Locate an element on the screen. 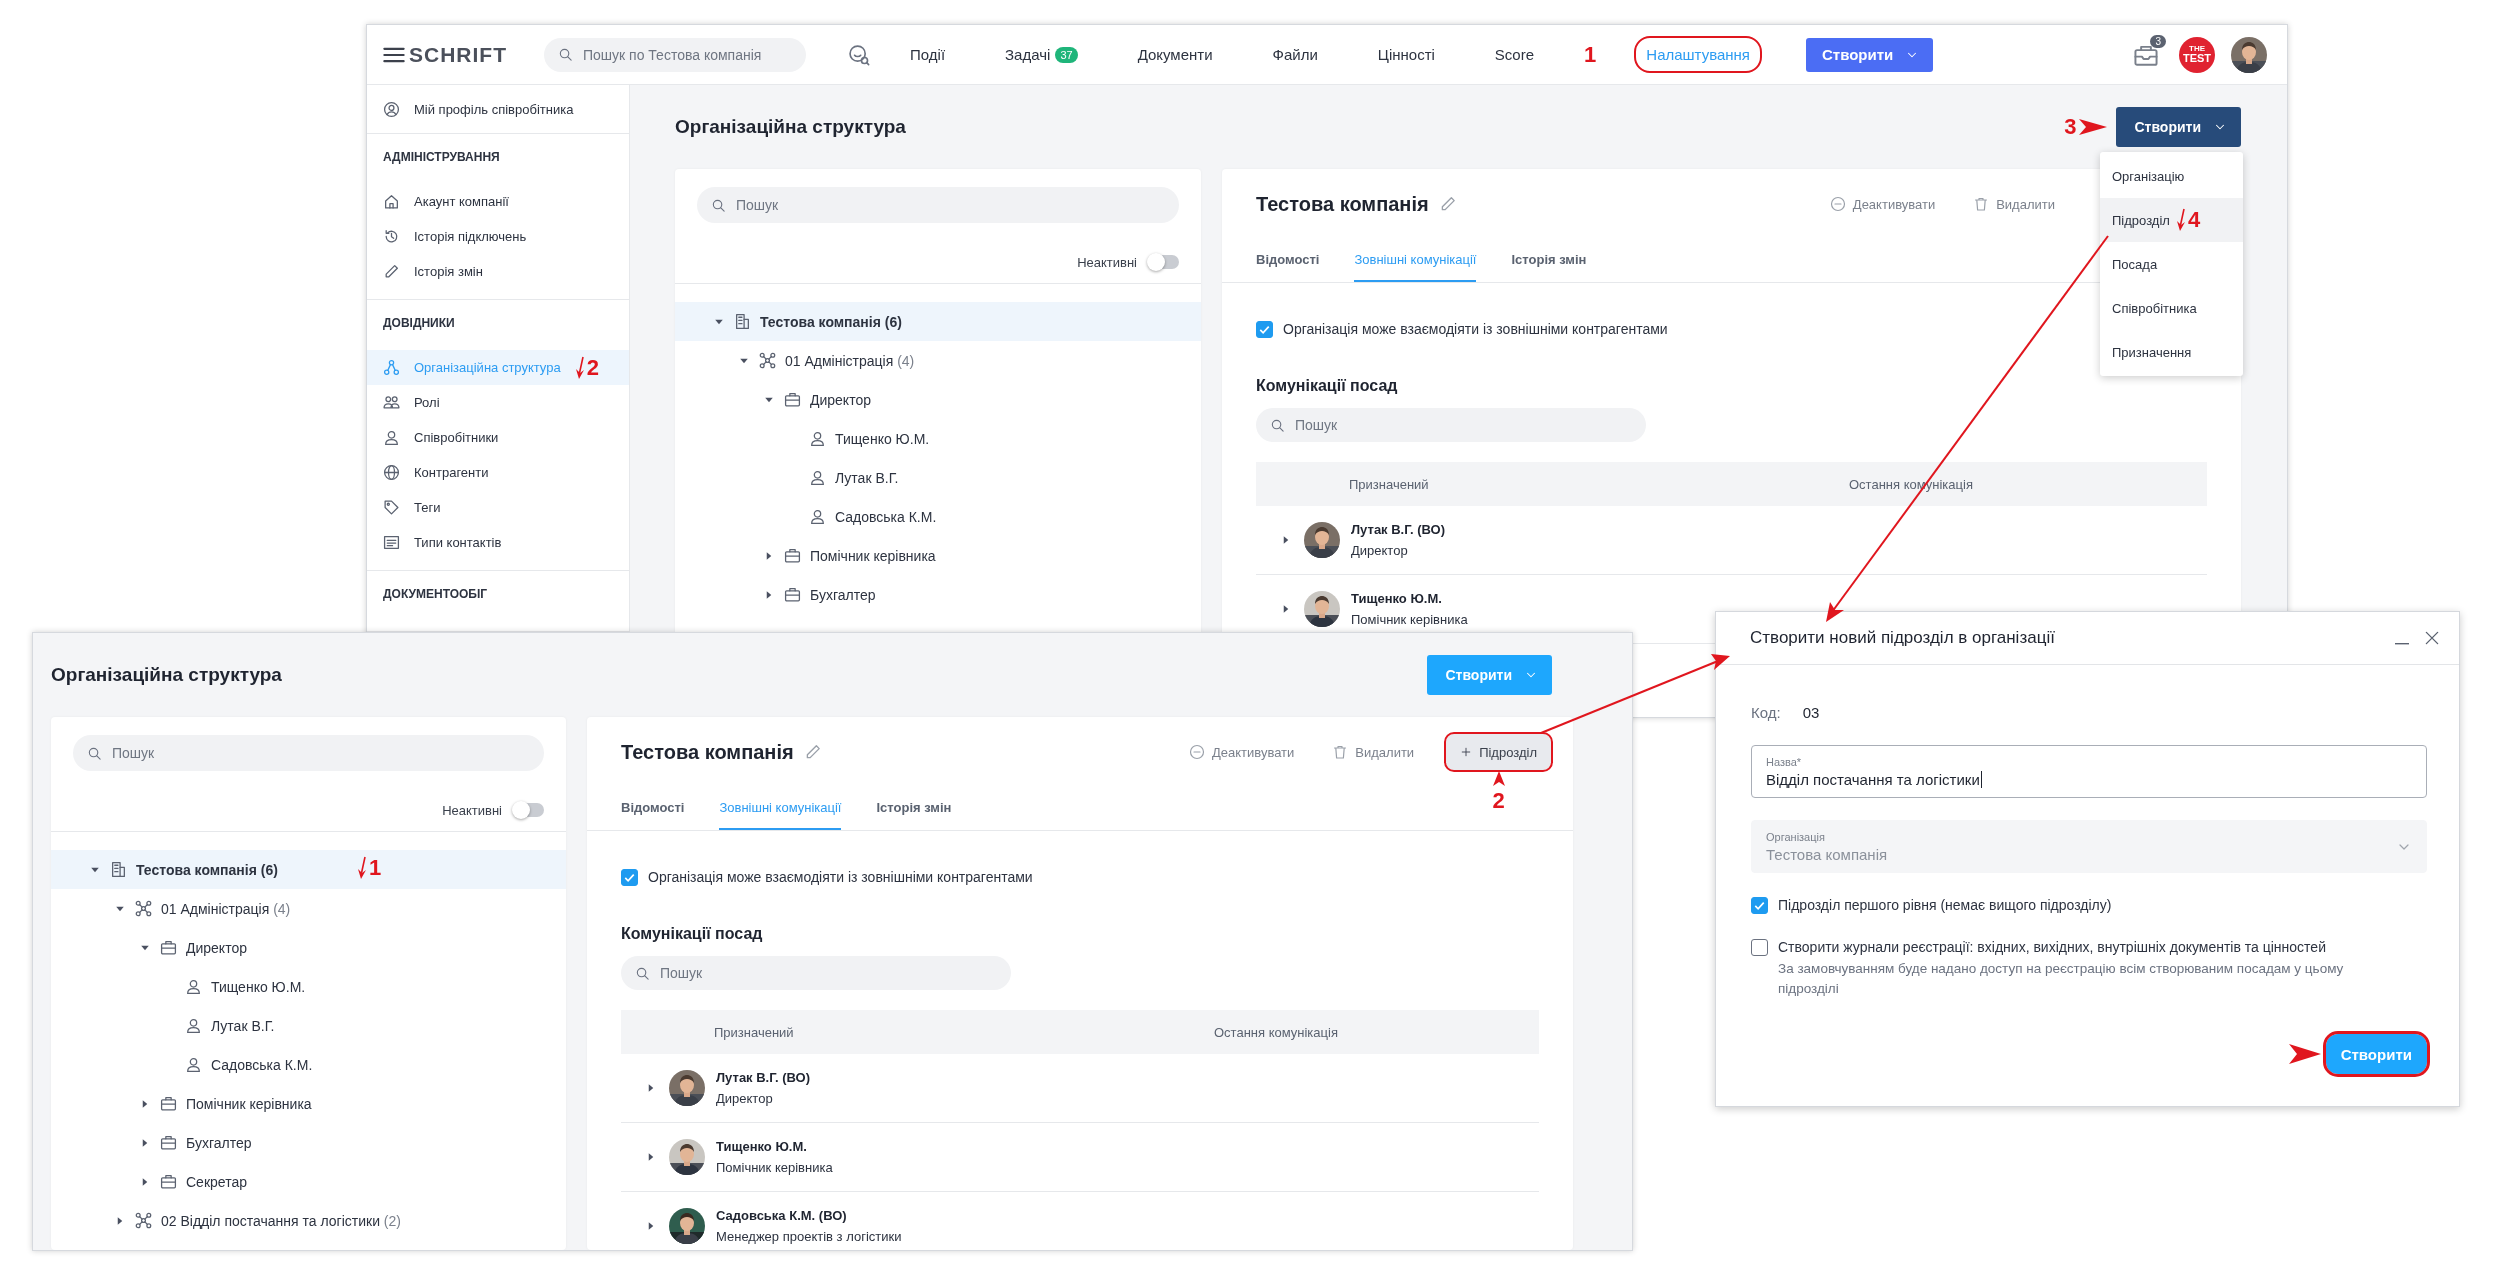  section-title: АДМІНІСТРУВАННЯ is located at coordinates (441, 157).